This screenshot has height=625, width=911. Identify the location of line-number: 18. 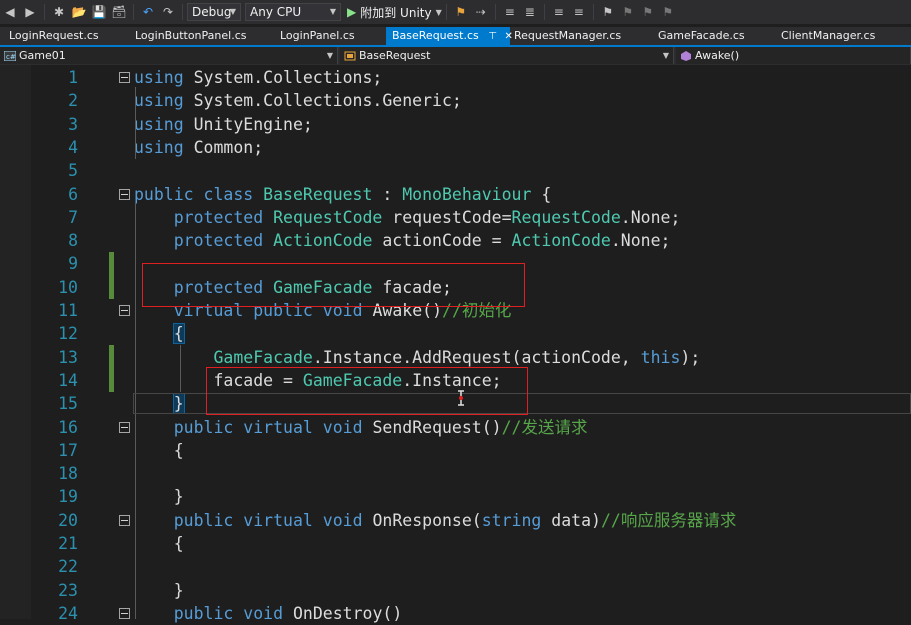
(68, 474).